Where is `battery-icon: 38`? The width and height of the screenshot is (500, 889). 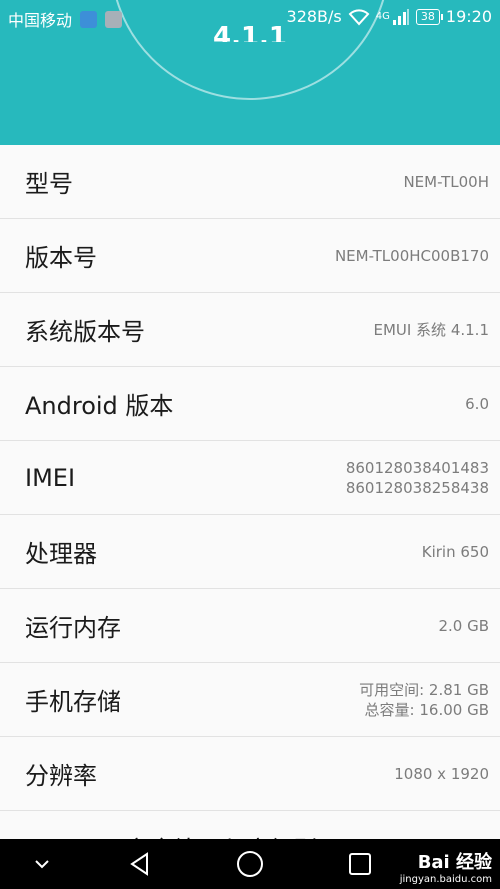 battery-icon: 38 is located at coordinates (429, 16).